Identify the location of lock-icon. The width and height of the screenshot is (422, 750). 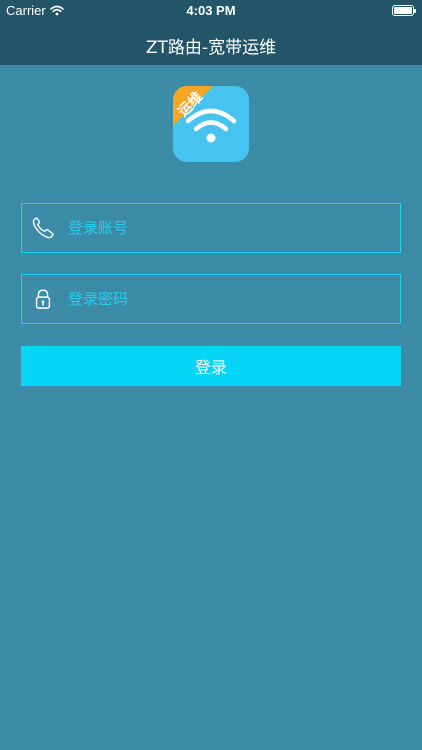
(43, 299).